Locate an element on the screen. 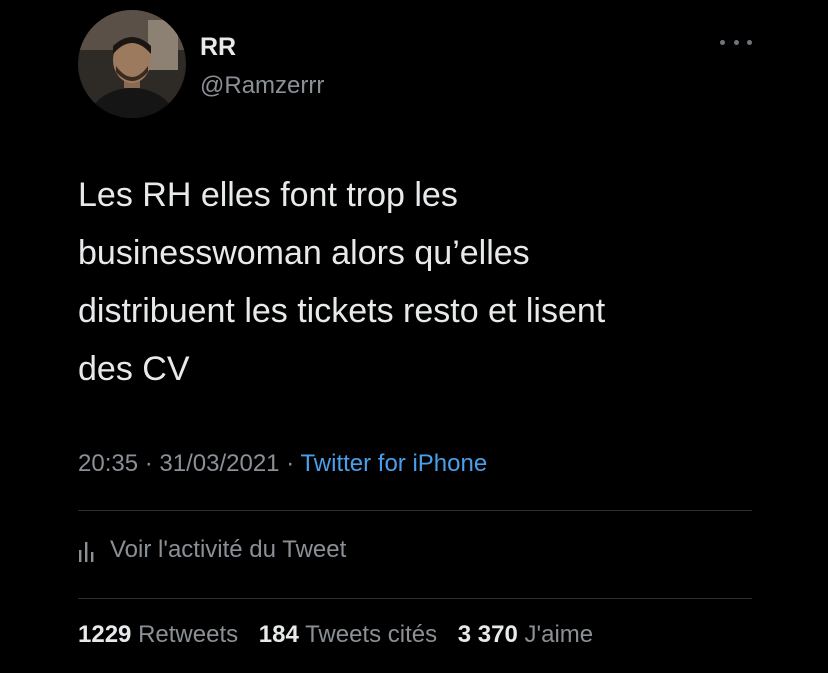 The width and height of the screenshot is (828, 673). tweet-text-line: businesswoman alors qu’elles is located at coordinates (304, 253).